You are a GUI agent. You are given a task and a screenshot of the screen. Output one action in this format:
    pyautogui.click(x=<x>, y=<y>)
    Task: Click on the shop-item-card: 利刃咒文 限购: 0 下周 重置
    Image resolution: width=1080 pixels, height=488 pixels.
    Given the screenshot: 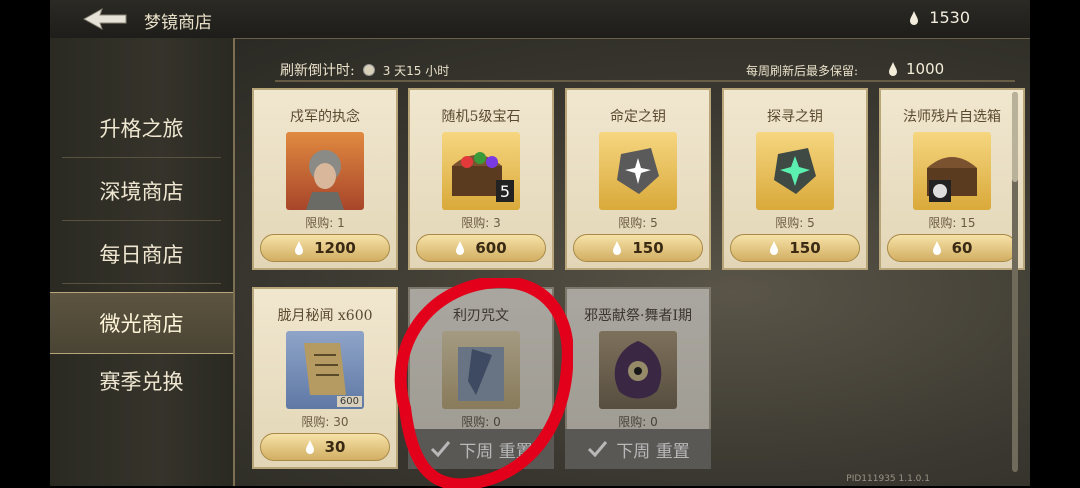 What is the action you would take?
    pyautogui.click(x=481, y=378)
    